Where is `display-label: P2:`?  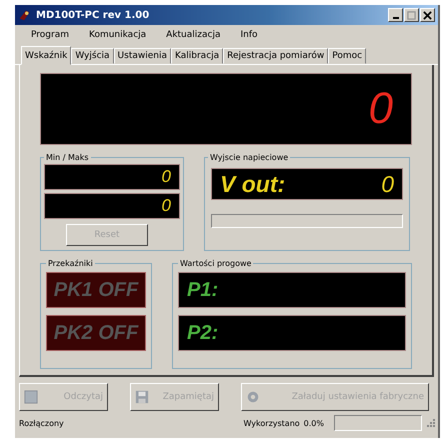 display-label: P2: is located at coordinates (202, 333).